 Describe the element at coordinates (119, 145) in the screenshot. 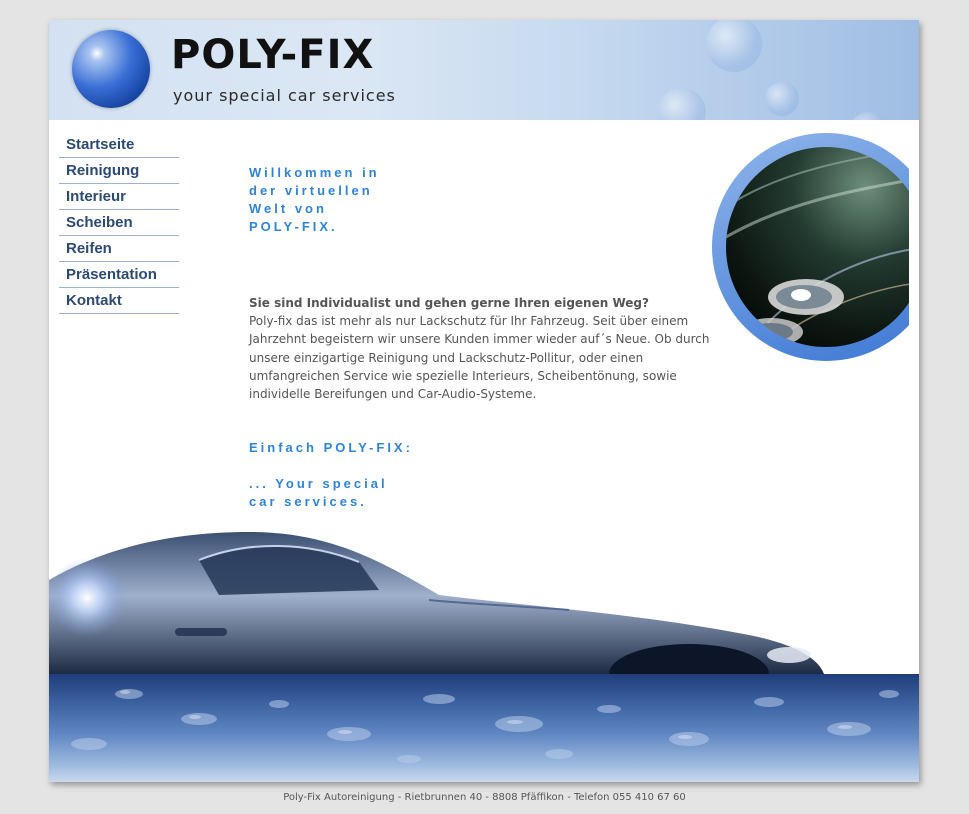

I see `nav-item-startseite: Startseite` at that location.